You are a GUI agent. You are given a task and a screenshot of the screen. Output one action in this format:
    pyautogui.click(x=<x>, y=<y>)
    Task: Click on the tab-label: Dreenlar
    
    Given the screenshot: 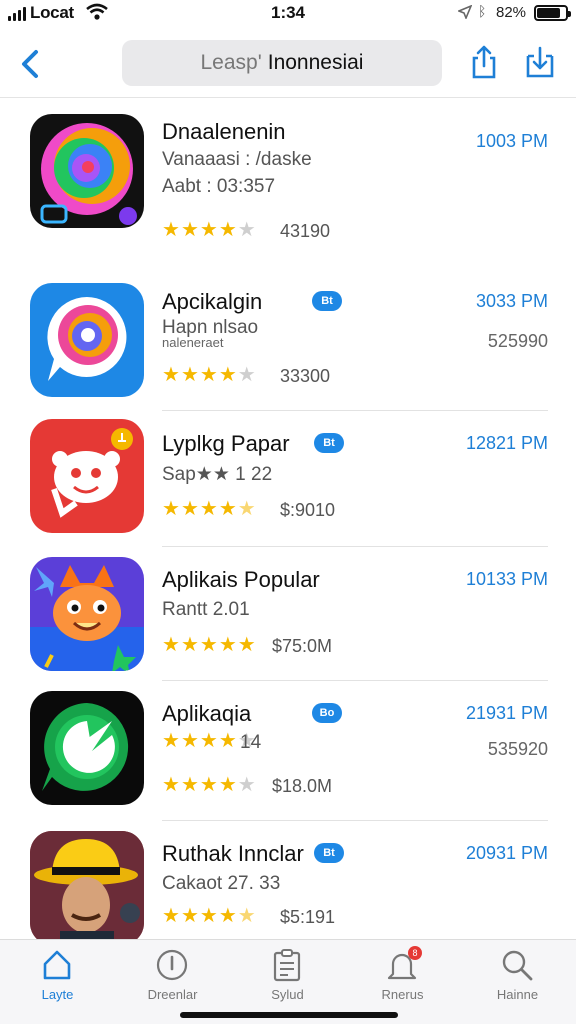 What is the action you would take?
    pyautogui.click(x=172, y=994)
    